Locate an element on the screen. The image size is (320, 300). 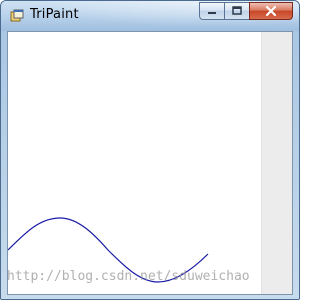
minimize-button is located at coordinates (212, 11).